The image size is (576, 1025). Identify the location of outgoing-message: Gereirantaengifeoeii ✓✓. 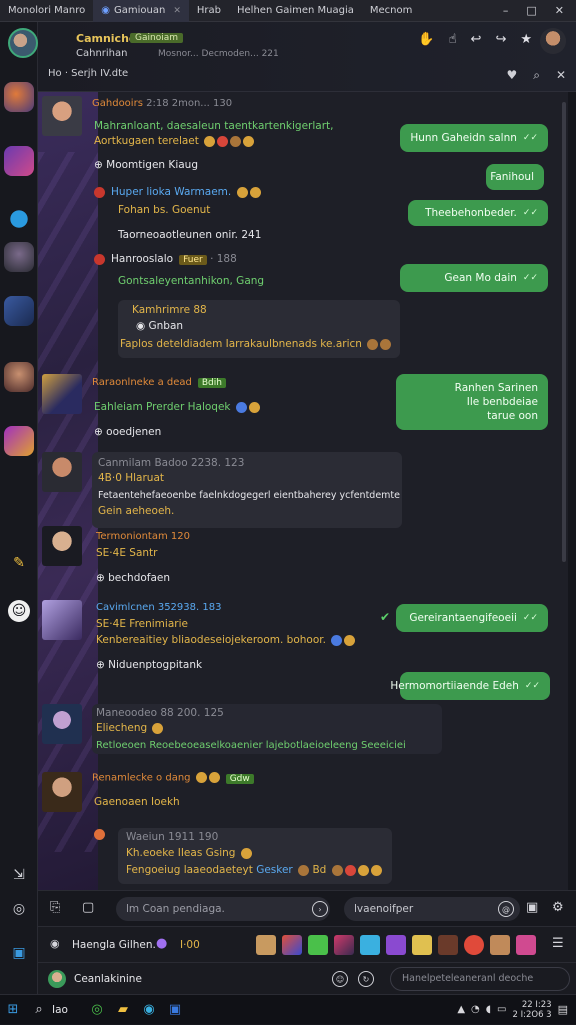
(472, 618).